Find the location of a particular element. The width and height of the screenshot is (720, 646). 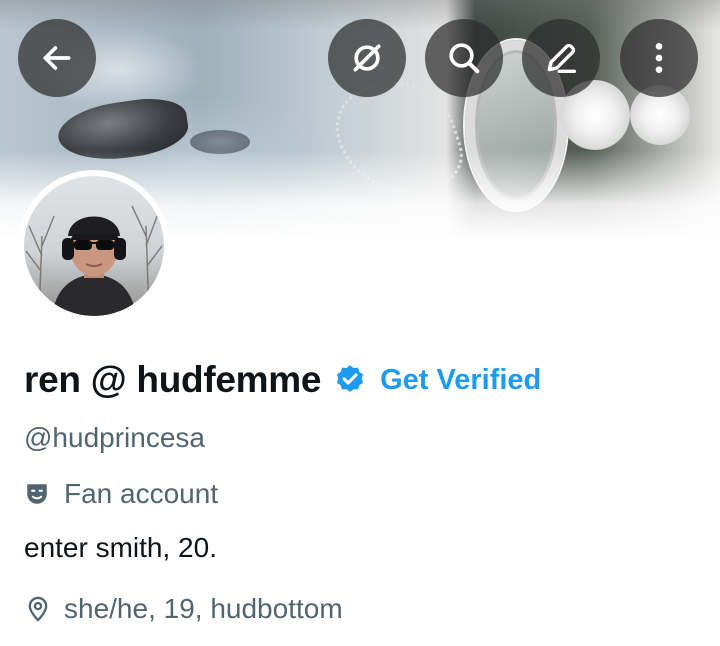

get-verified-link: Get Verified is located at coordinates (460, 380).